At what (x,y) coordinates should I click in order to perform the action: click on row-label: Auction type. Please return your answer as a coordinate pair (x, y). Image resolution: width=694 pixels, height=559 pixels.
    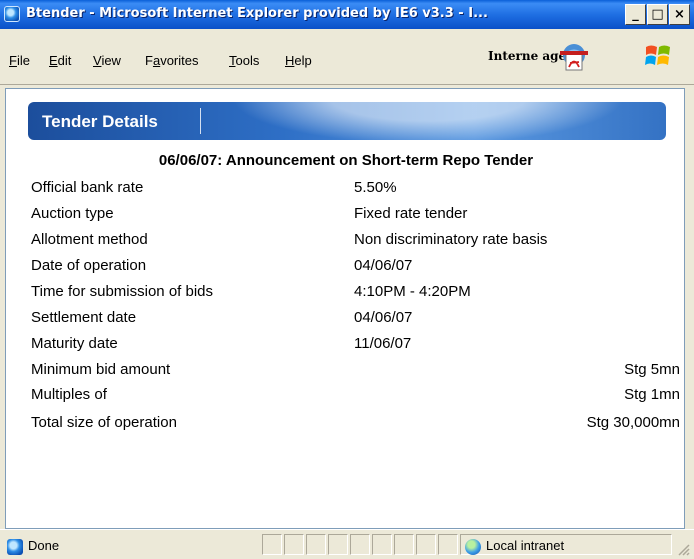
    Looking at the image, I should click on (72, 213).